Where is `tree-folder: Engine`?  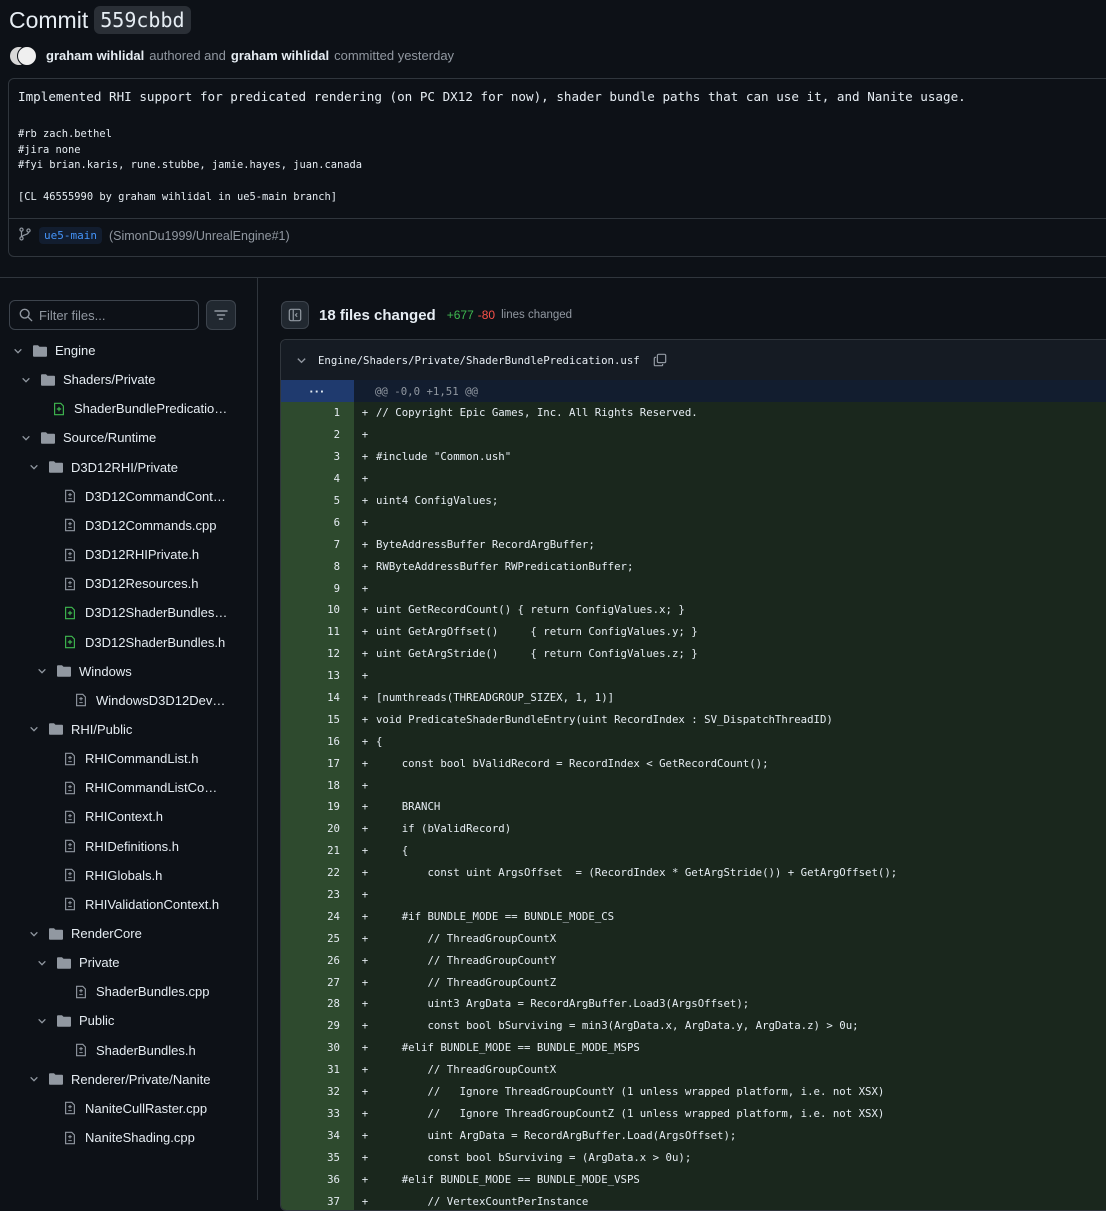
tree-folder: Engine is located at coordinates (128, 350).